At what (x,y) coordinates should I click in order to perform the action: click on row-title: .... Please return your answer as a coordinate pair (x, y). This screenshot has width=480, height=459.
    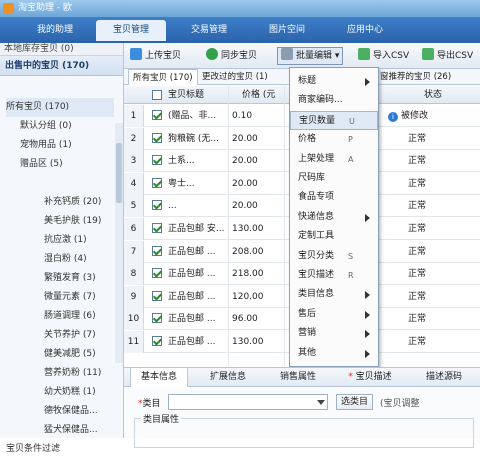
    Looking at the image, I should click on (172, 206).